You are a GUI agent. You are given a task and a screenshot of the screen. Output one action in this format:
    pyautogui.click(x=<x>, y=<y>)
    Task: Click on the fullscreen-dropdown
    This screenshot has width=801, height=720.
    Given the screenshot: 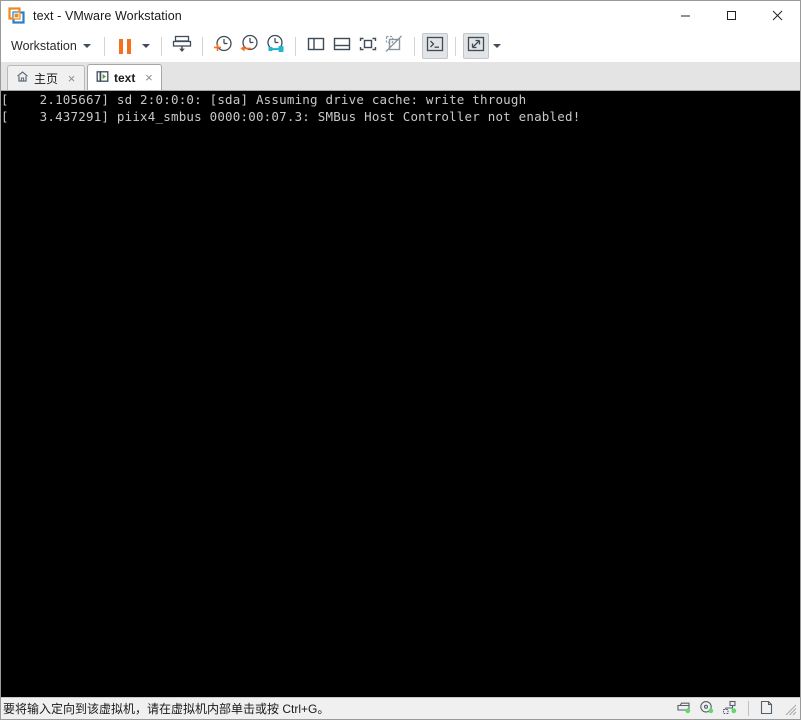 What is the action you would take?
    pyautogui.click(x=497, y=46)
    